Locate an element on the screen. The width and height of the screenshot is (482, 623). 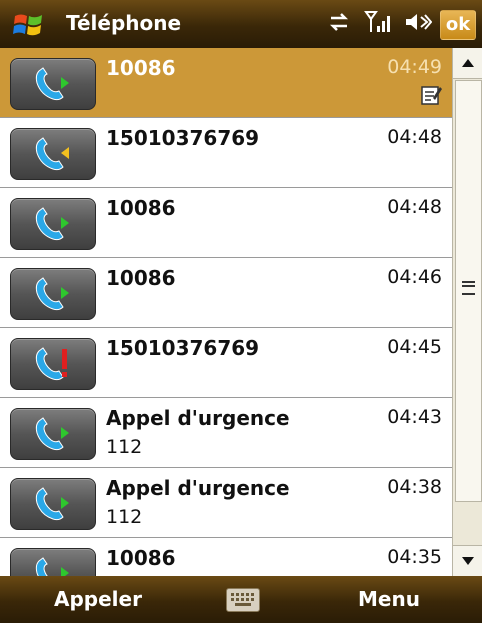
scroll-thumb is located at coordinates (468, 291).